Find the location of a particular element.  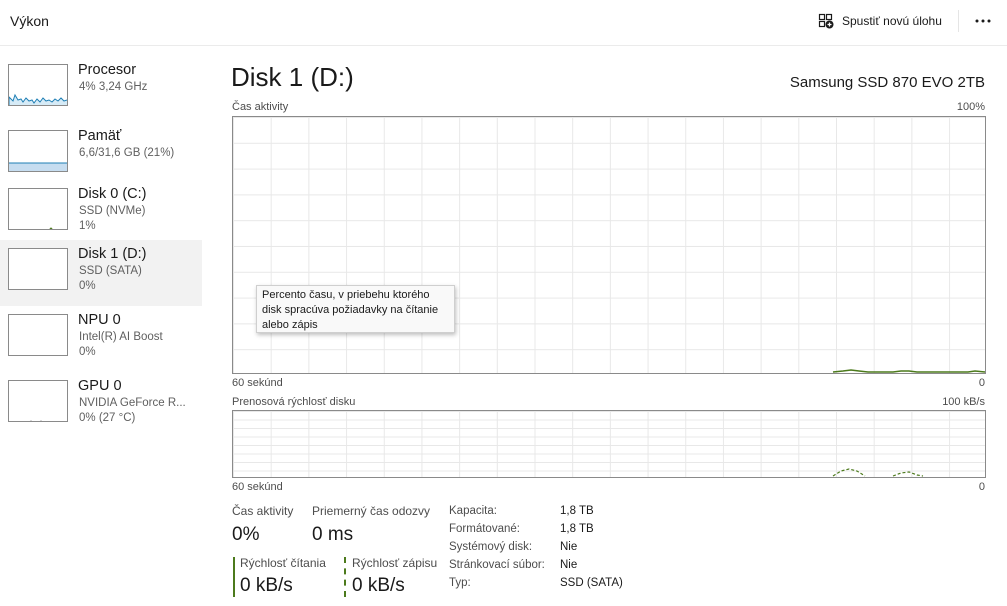

transfer-graph-time-span: 60 sekúnd is located at coordinates (257, 487).